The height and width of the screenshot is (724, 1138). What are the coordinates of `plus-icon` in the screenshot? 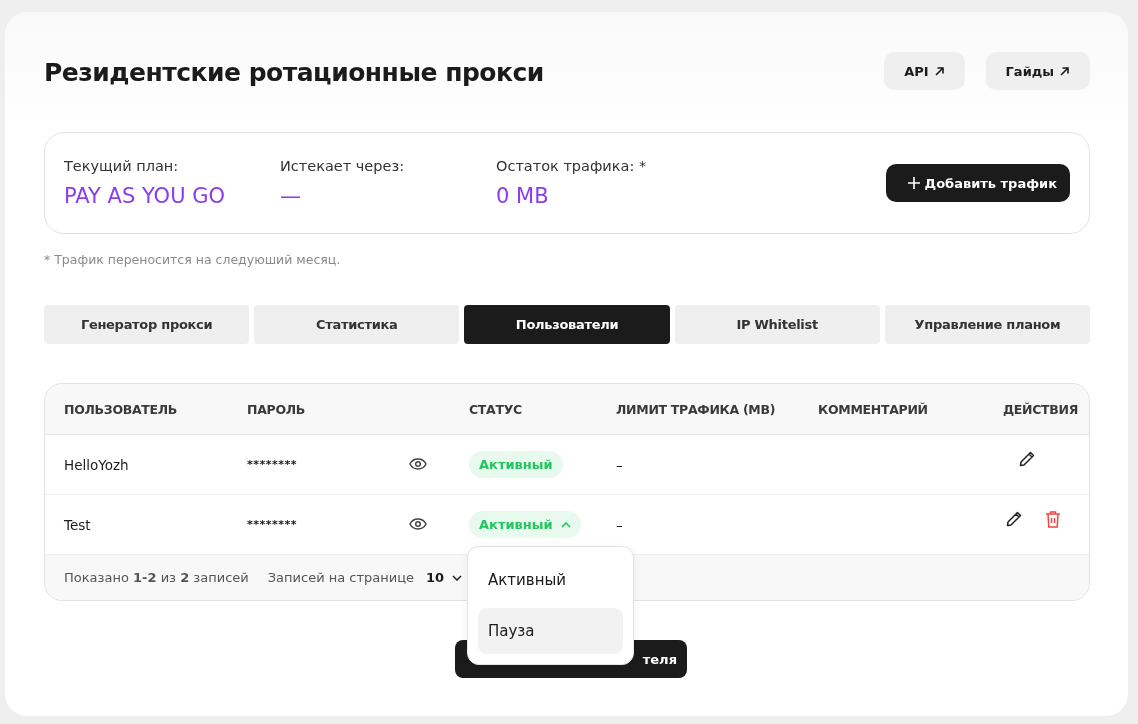 It's located at (913, 183).